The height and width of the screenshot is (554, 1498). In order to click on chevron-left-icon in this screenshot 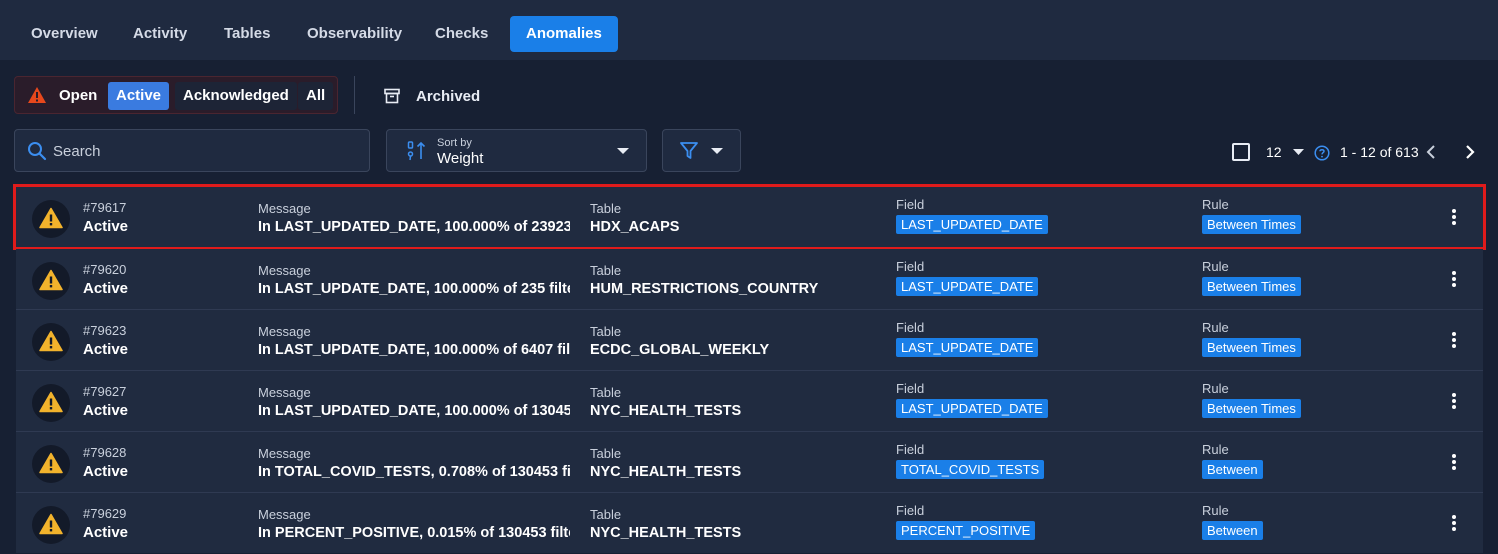, I will do `click(1431, 152)`.